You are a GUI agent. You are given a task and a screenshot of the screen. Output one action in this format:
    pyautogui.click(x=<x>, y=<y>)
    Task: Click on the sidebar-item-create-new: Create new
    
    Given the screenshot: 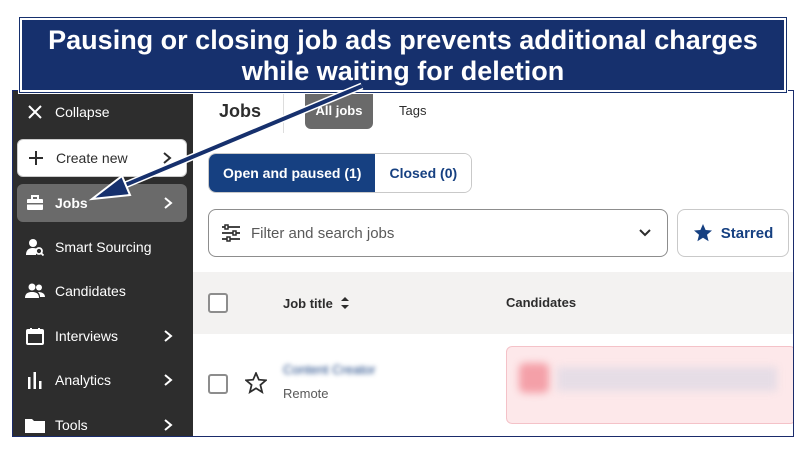 What is the action you would take?
    pyautogui.click(x=102, y=158)
    